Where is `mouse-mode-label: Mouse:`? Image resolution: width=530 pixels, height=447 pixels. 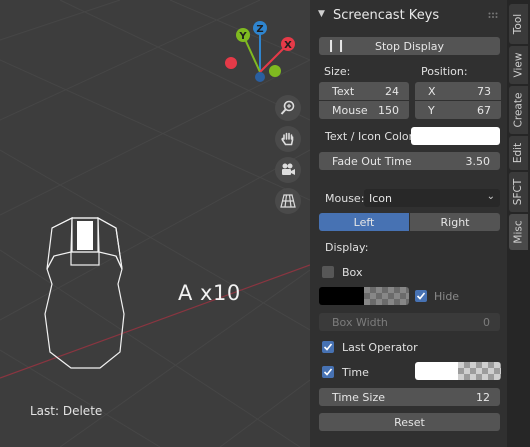 mouse-mode-label: Mouse: is located at coordinates (345, 198).